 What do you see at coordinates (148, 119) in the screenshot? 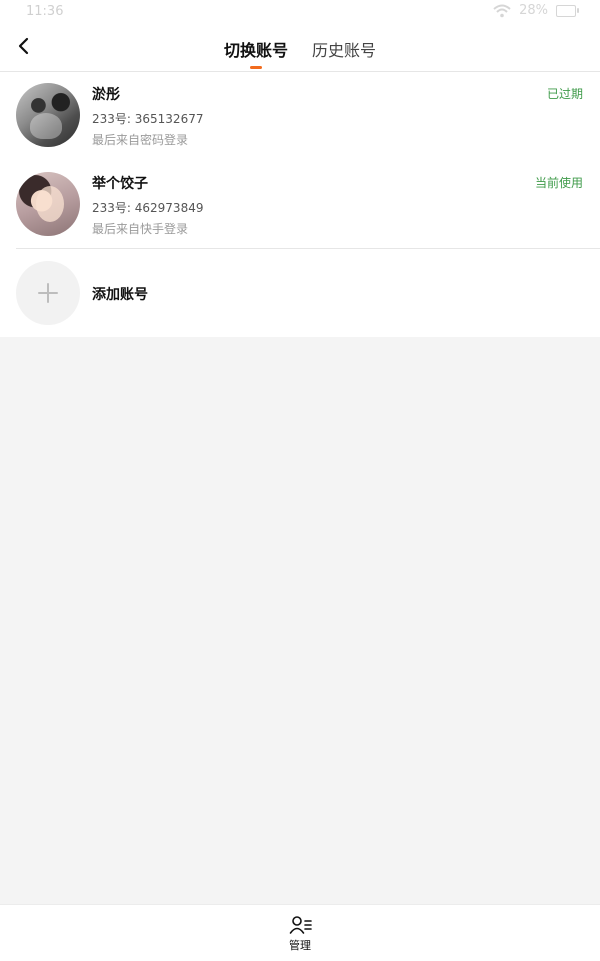
I see `account-uid: 233号: 365132677` at bounding box center [148, 119].